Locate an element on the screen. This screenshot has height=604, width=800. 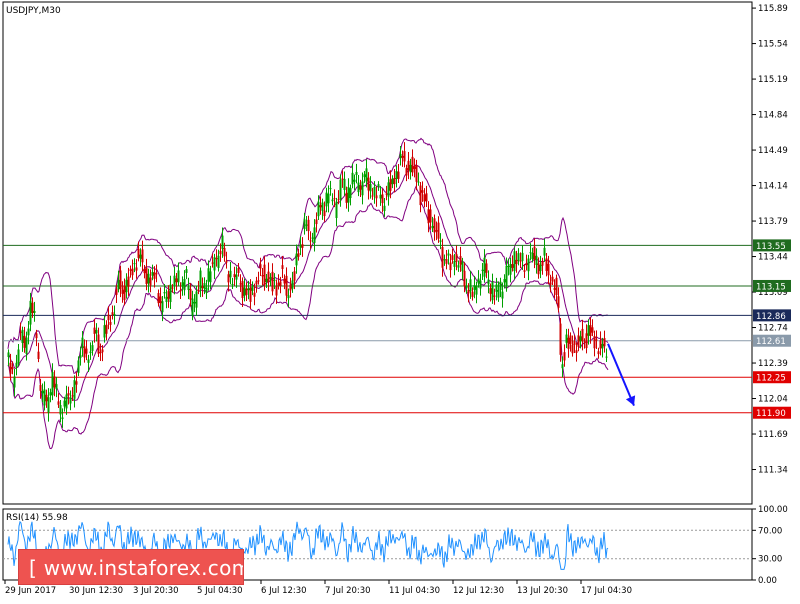
x-tick-label: 29 Jun 2017 is located at coordinates (30, 591).